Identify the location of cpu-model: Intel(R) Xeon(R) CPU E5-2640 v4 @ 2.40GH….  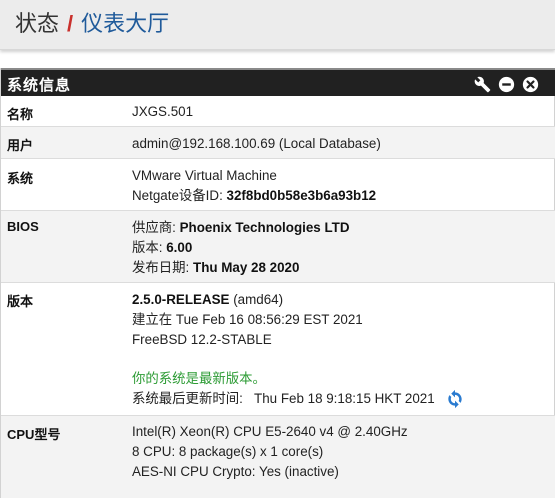
(270, 431).